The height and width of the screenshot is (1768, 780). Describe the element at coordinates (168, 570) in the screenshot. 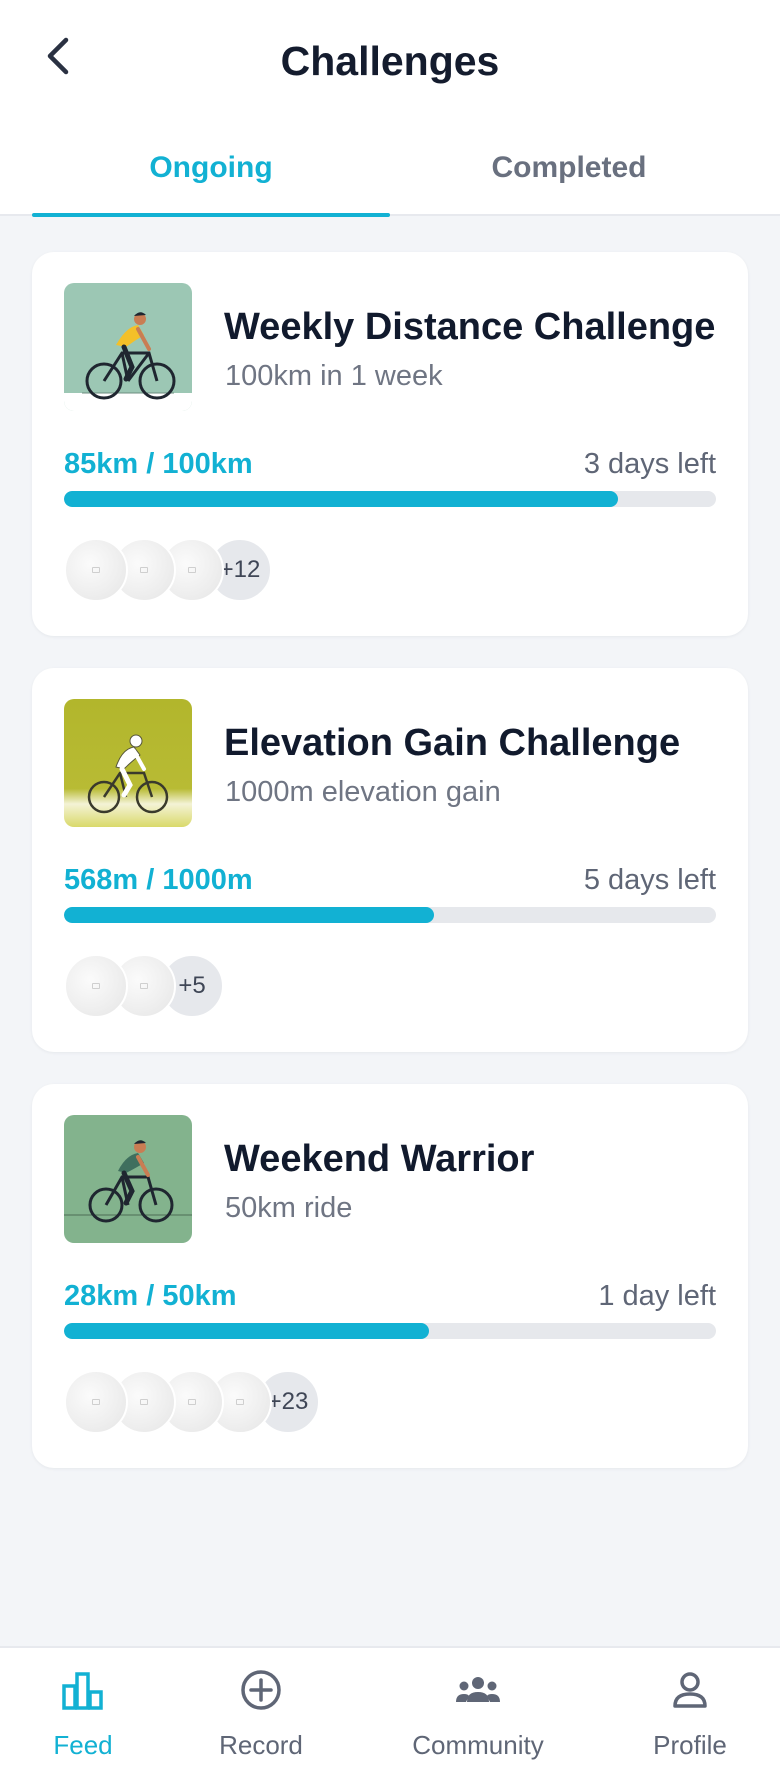

I see `participant-avatars: +12` at that location.